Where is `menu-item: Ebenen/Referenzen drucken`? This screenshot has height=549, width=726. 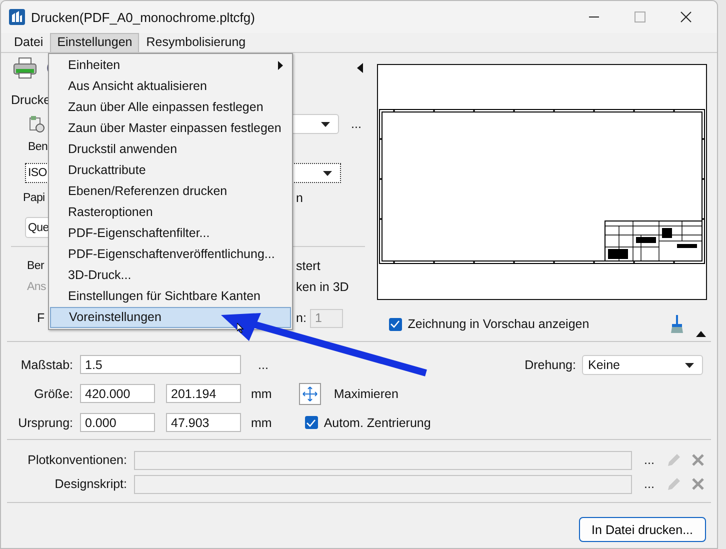
menu-item: Ebenen/Referenzen drucken is located at coordinates (170, 191).